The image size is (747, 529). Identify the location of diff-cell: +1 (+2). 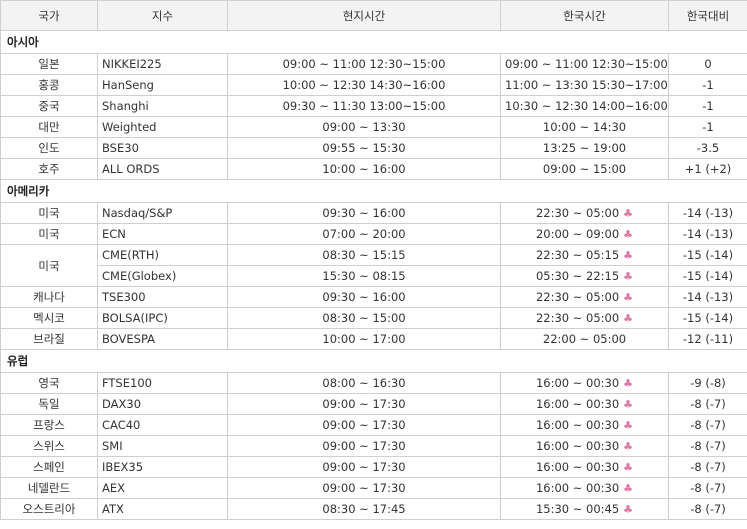
(707, 169).